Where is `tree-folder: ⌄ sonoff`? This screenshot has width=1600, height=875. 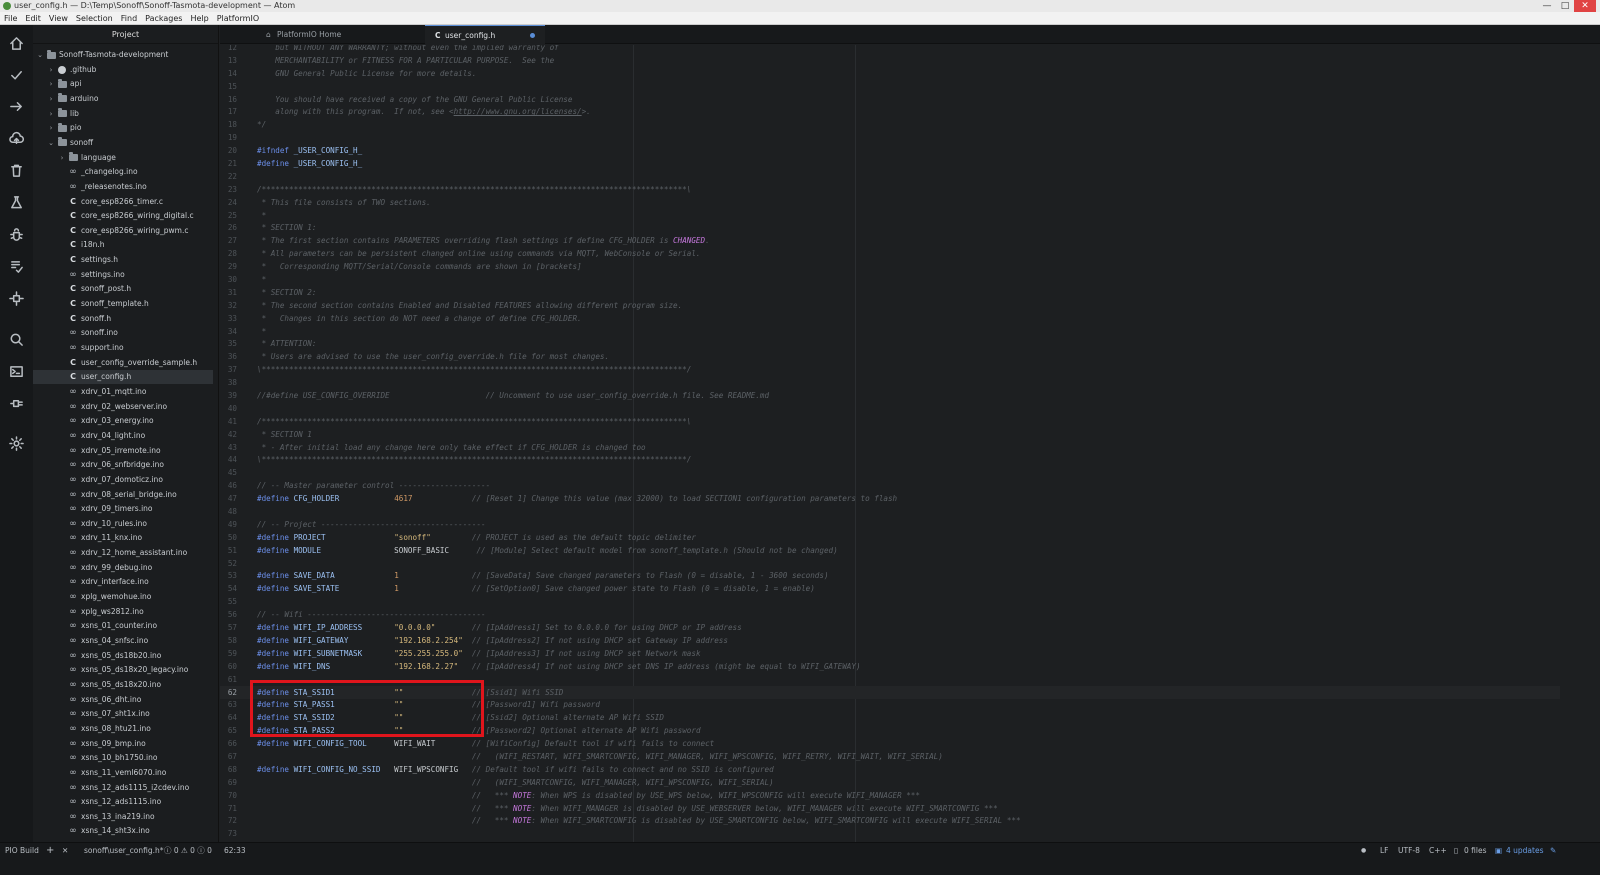
tree-folder: ⌄ sonoff is located at coordinates (123, 143).